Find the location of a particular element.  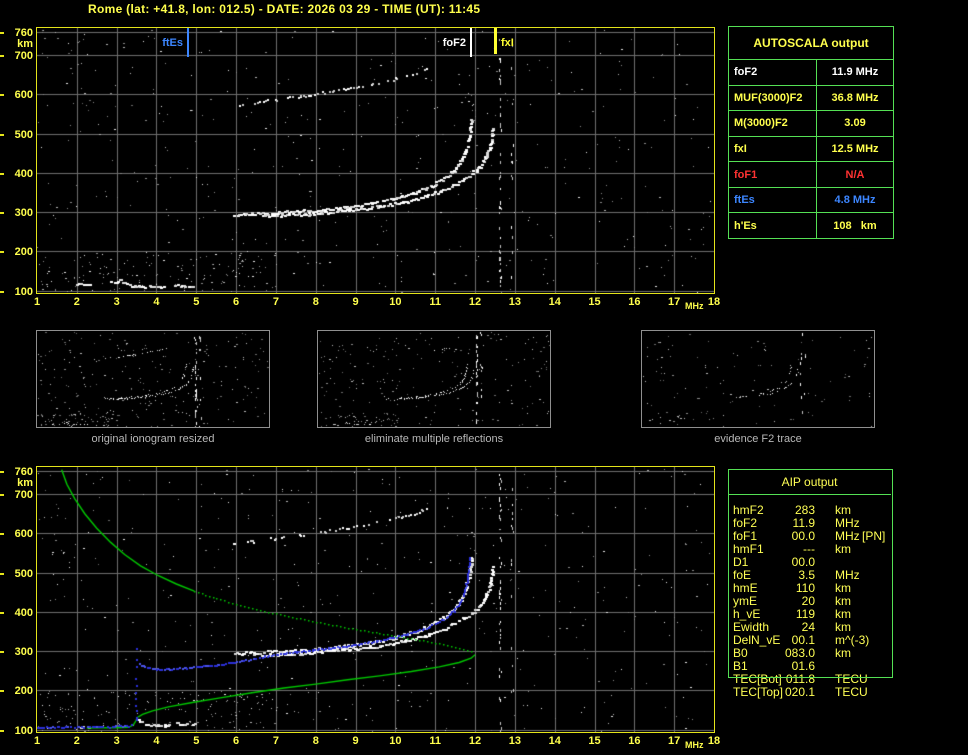

autoscala-table-title: AUTOSCALA output is located at coordinates (811, 43).